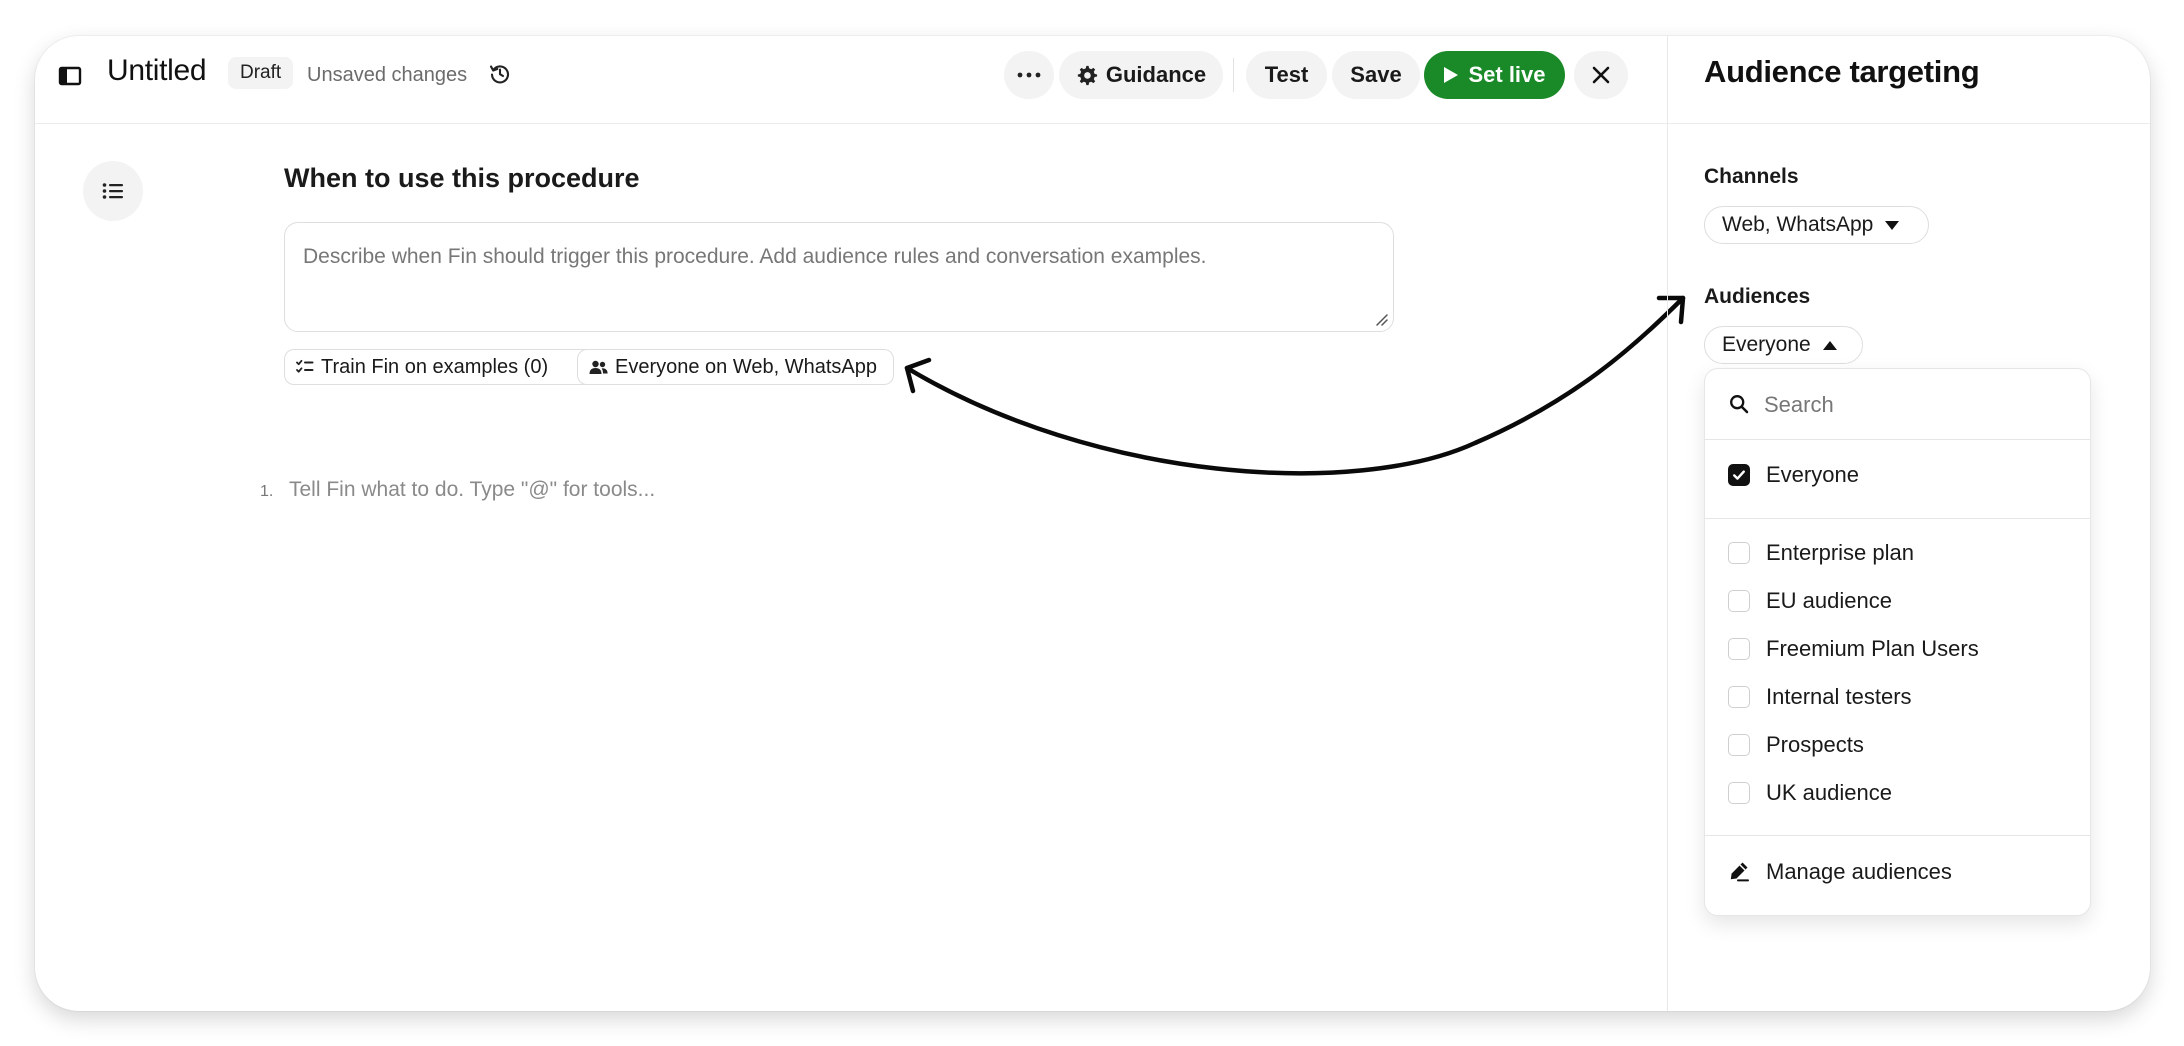 The height and width of the screenshot is (1046, 2184). I want to click on audience-chip-label: Everyone on Web, WhatsApp, so click(746, 366).